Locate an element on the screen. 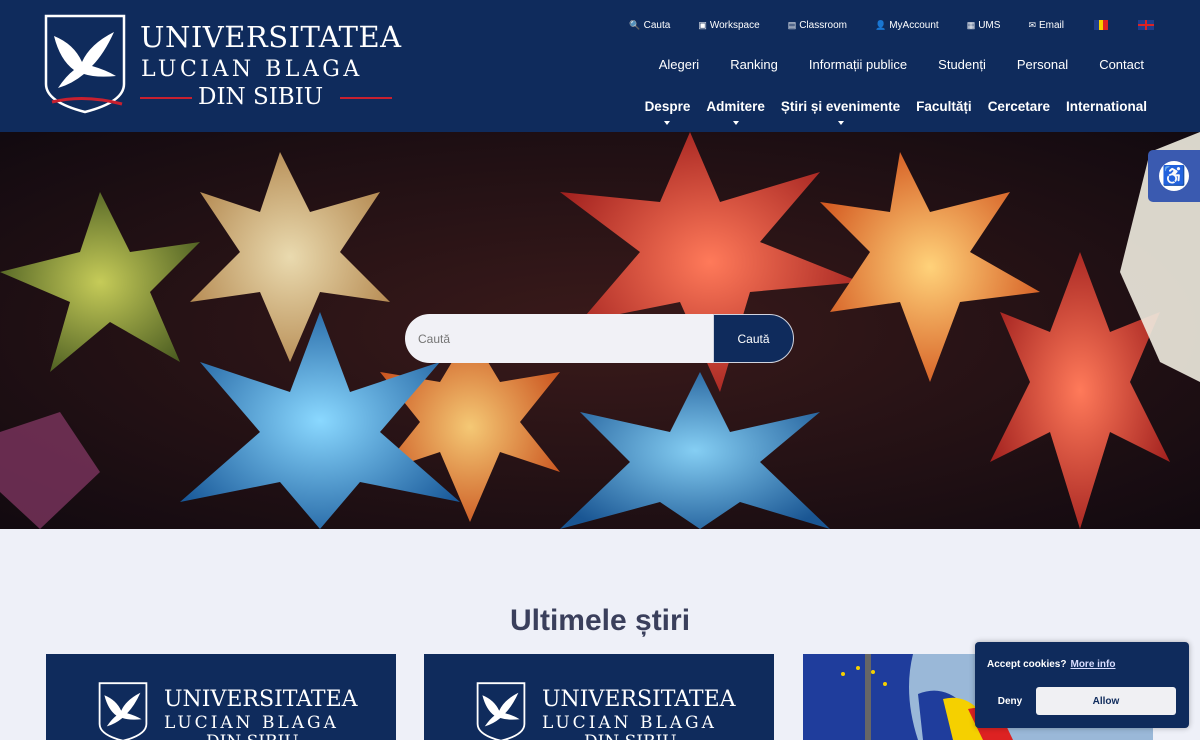  search-input is located at coordinates (559, 338).